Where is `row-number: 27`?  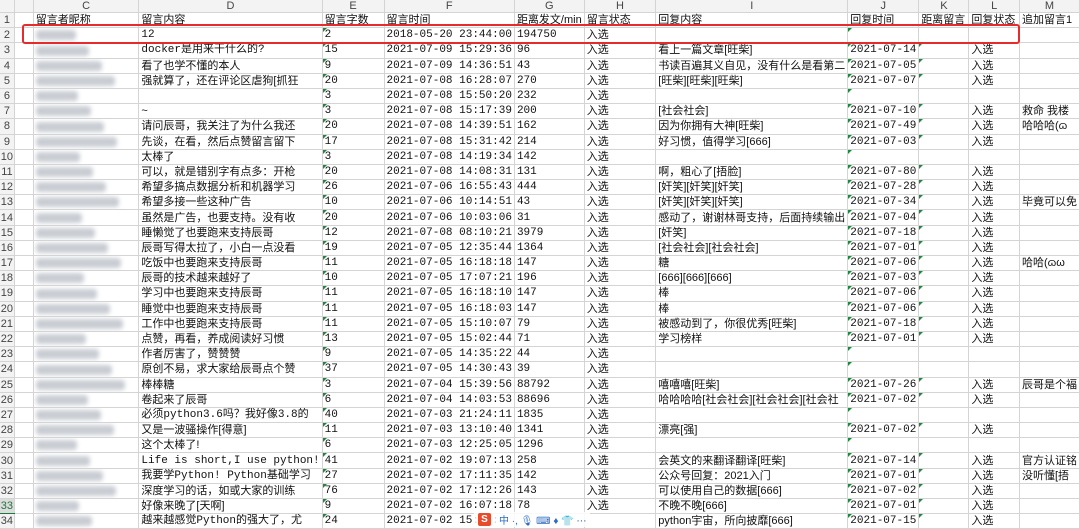 row-number: 27 is located at coordinates (7, 415).